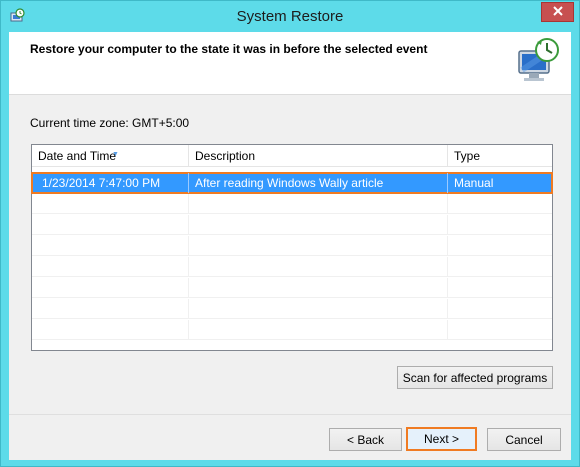  I want to click on close-icon, so click(557, 12).